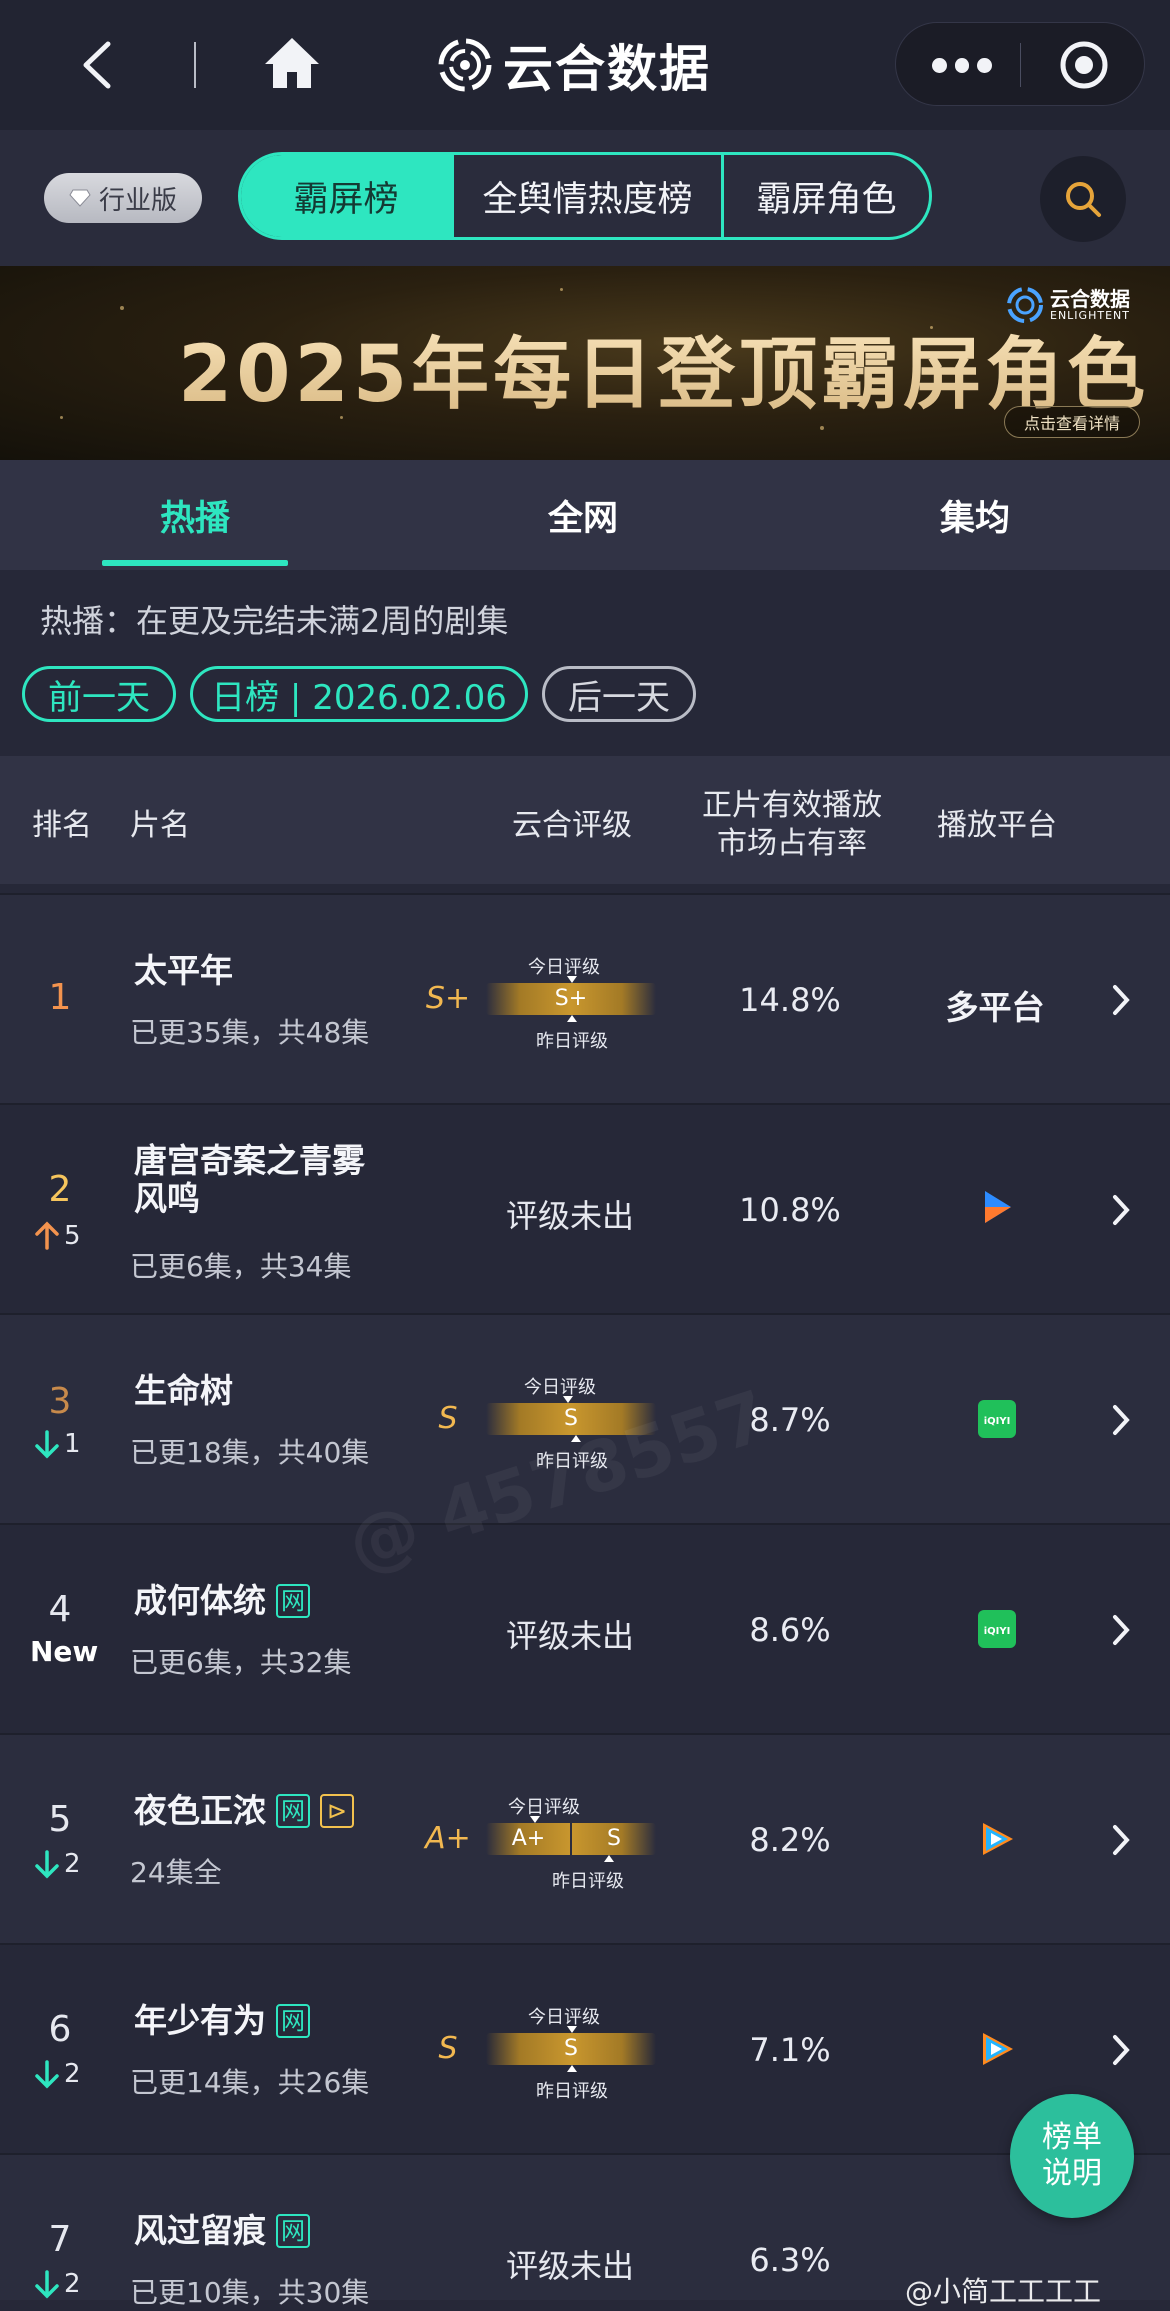  What do you see at coordinates (250, 2292) in the screenshot?
I see `episode-progress: 已更10集，共30集` at bounding box center [250, 2292].